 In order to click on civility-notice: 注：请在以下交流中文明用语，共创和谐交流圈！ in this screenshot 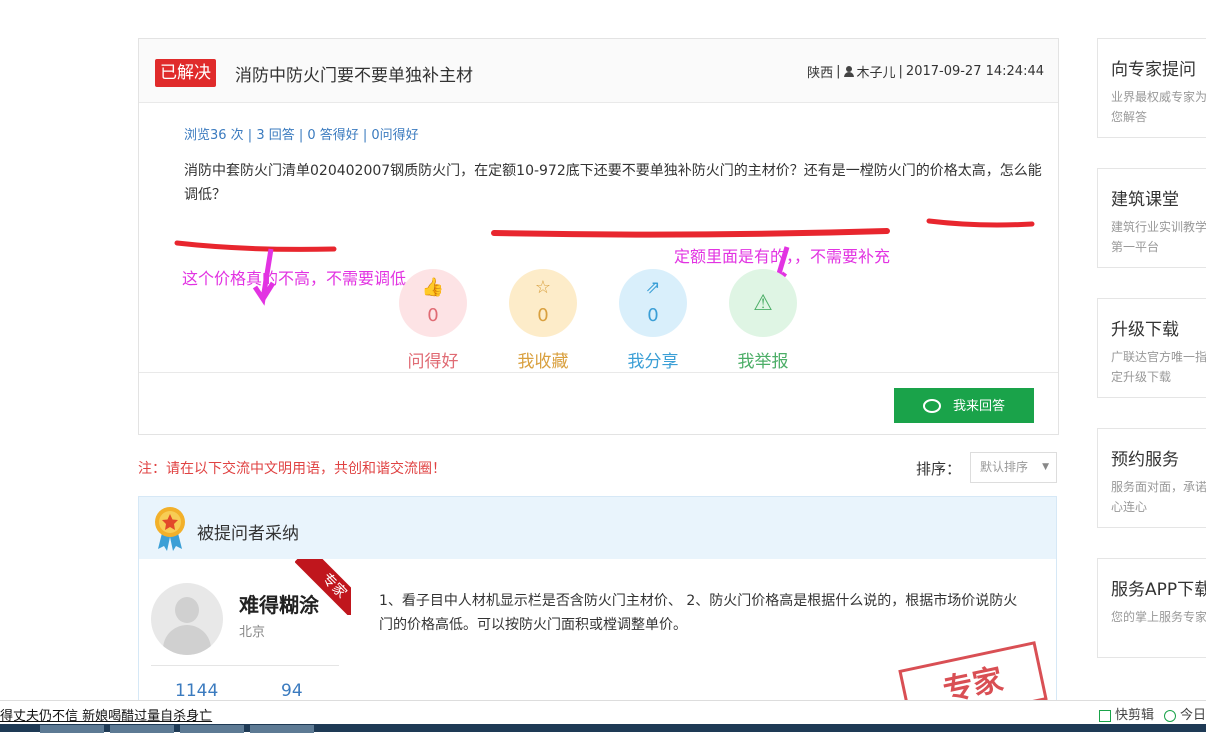, I will do `click(292, 469)`.